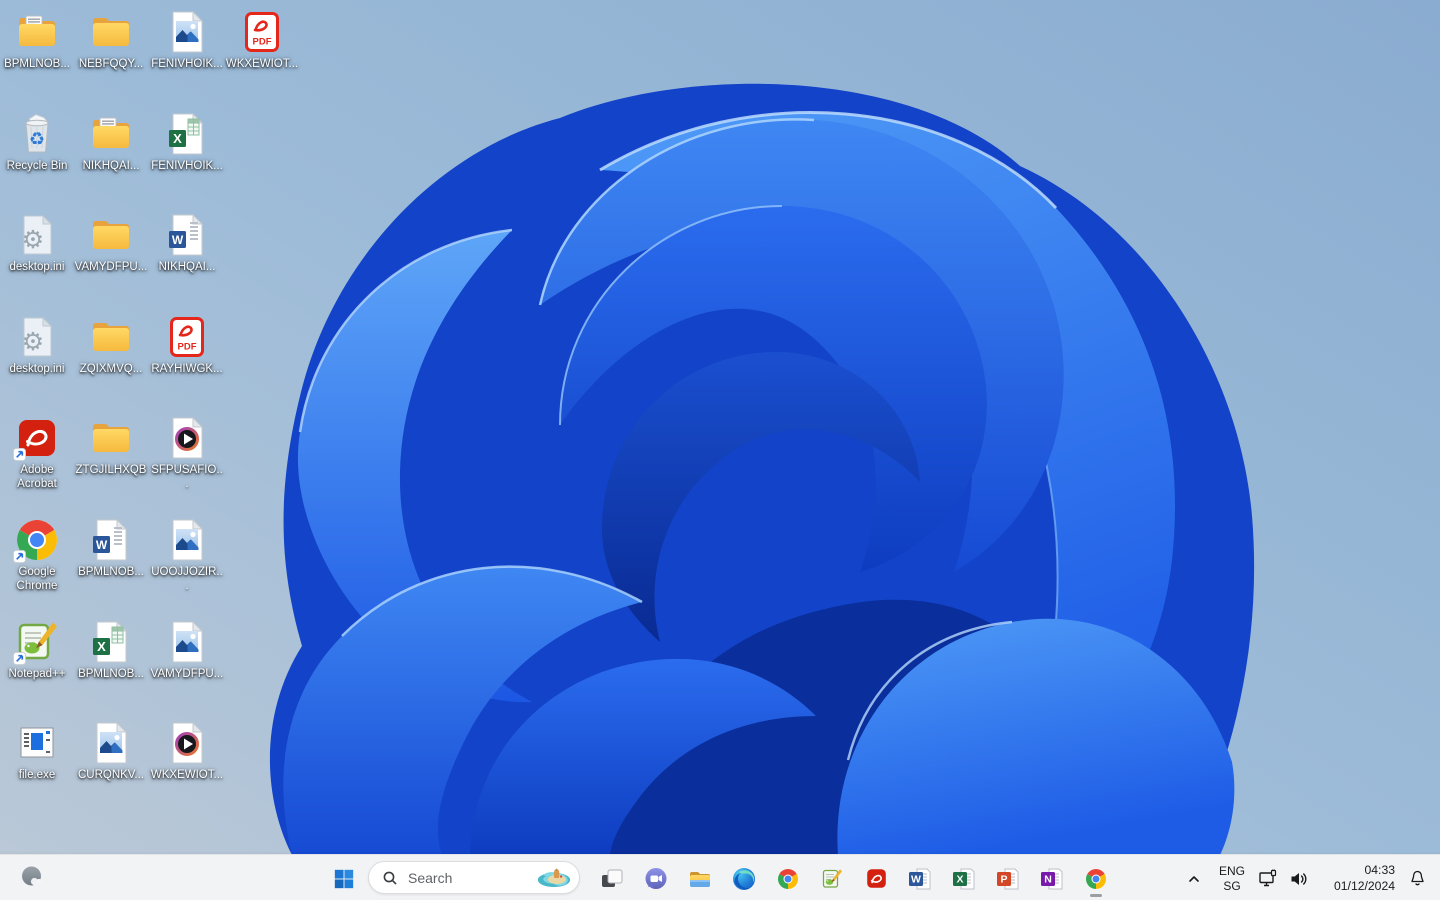  I want to click on clock-date: 01/12/2024, so click(1364, 885).